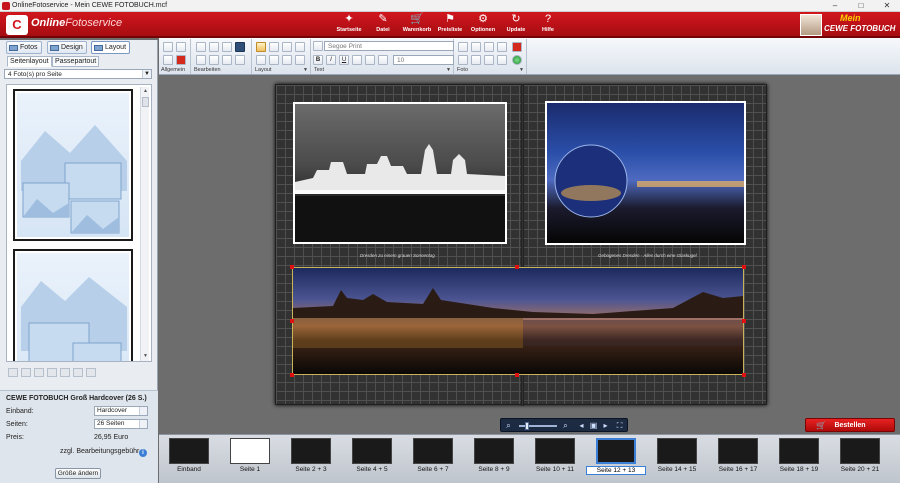 The image size is (900, 483). I want to click on next-page-icon: ▸, so click(605, 425).